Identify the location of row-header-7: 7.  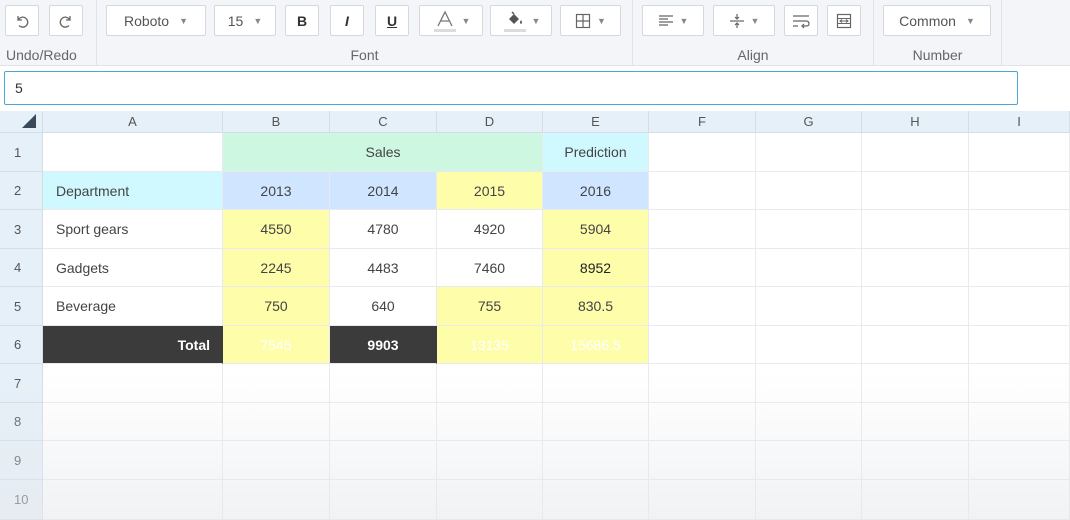
(21, 383).